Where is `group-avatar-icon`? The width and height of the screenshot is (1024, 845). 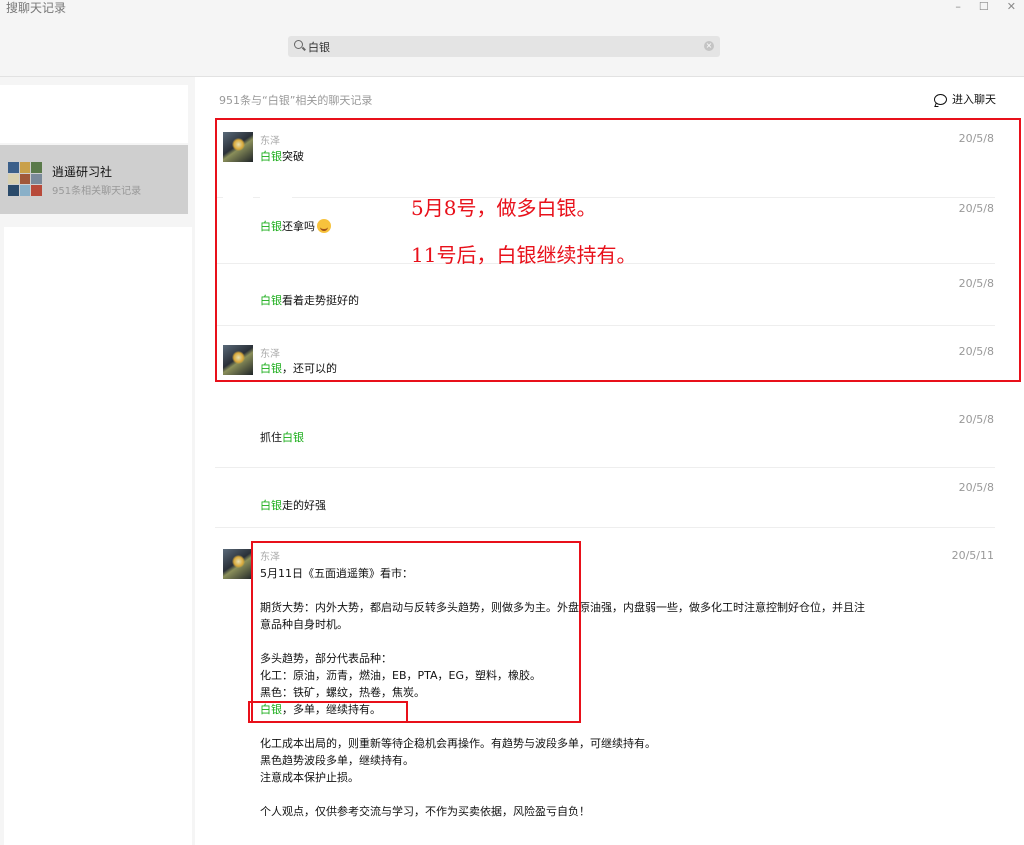 group-avatar-icon is located at coordinates (25, 179).